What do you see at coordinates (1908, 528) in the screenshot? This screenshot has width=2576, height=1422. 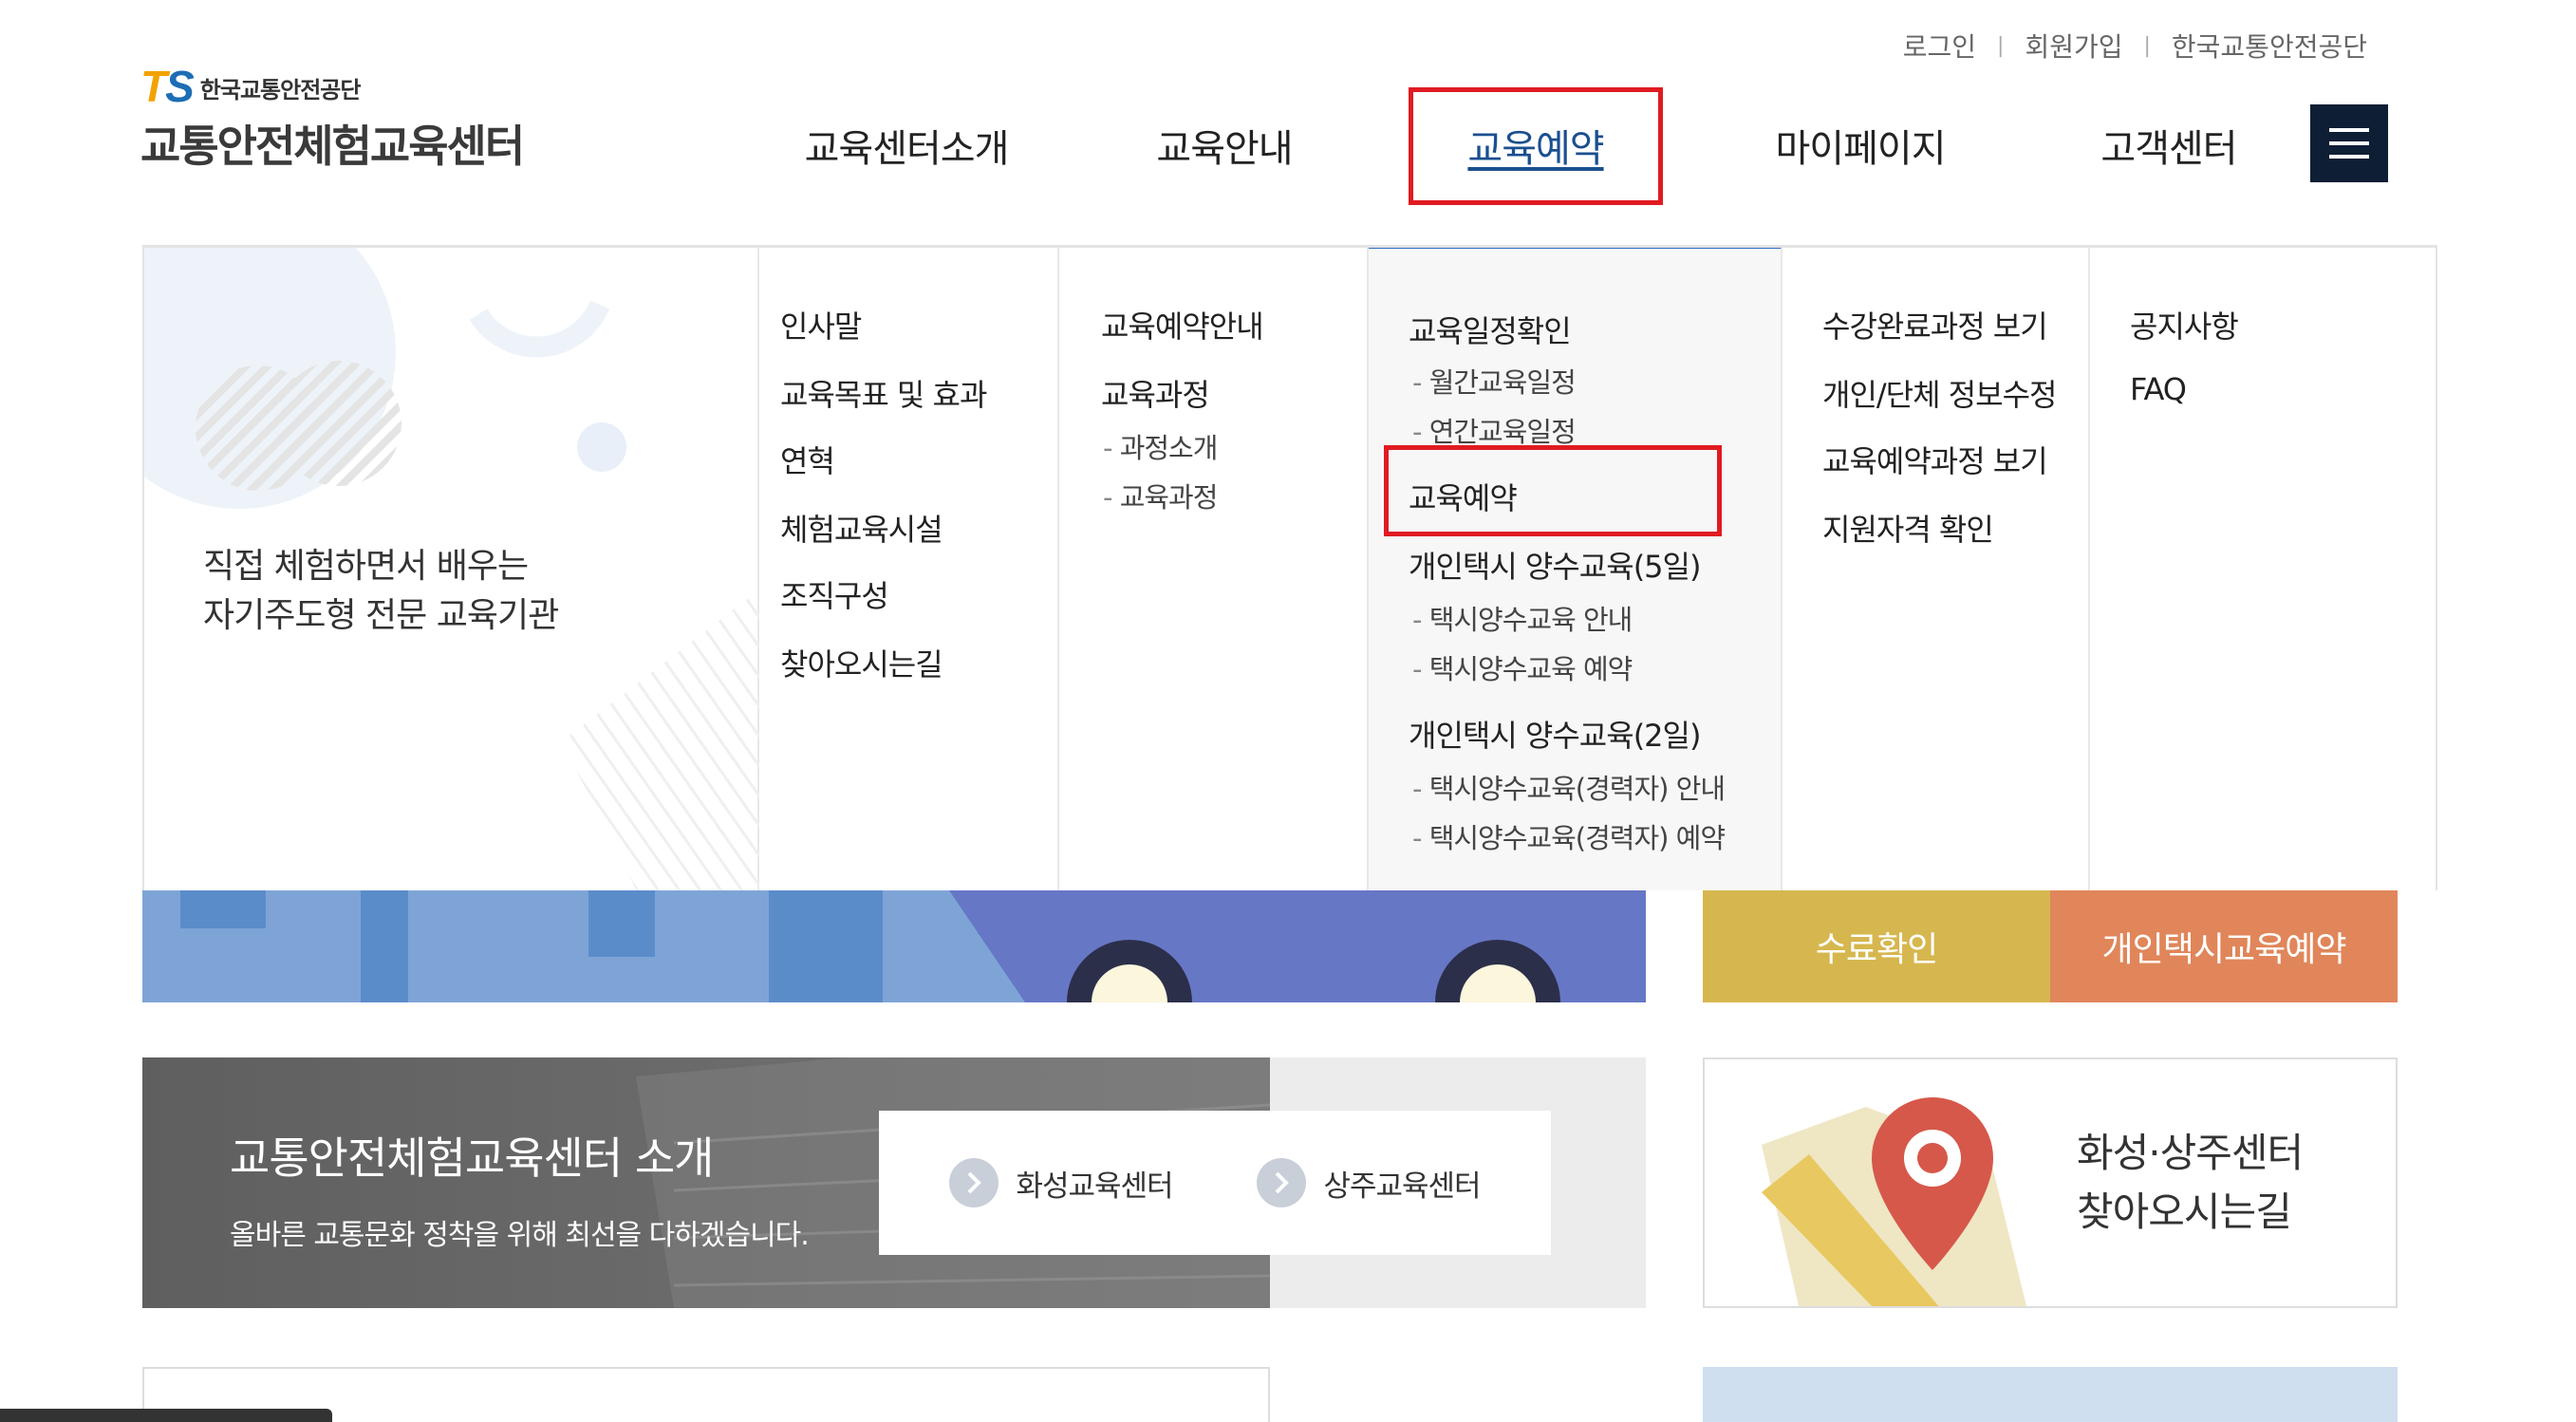 I see `menu-eligibility: 지원자격 확인` at bounding box center [1908, 528].